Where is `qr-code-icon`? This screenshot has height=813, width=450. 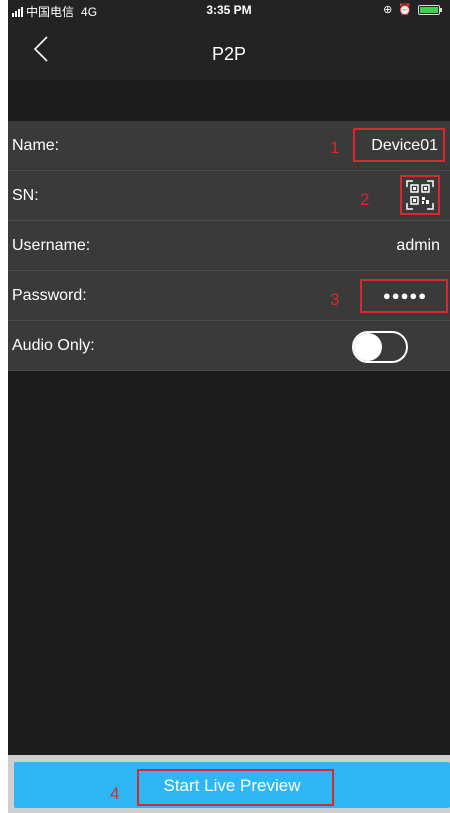 qr-code-icon is located at coordinates (420, 195).